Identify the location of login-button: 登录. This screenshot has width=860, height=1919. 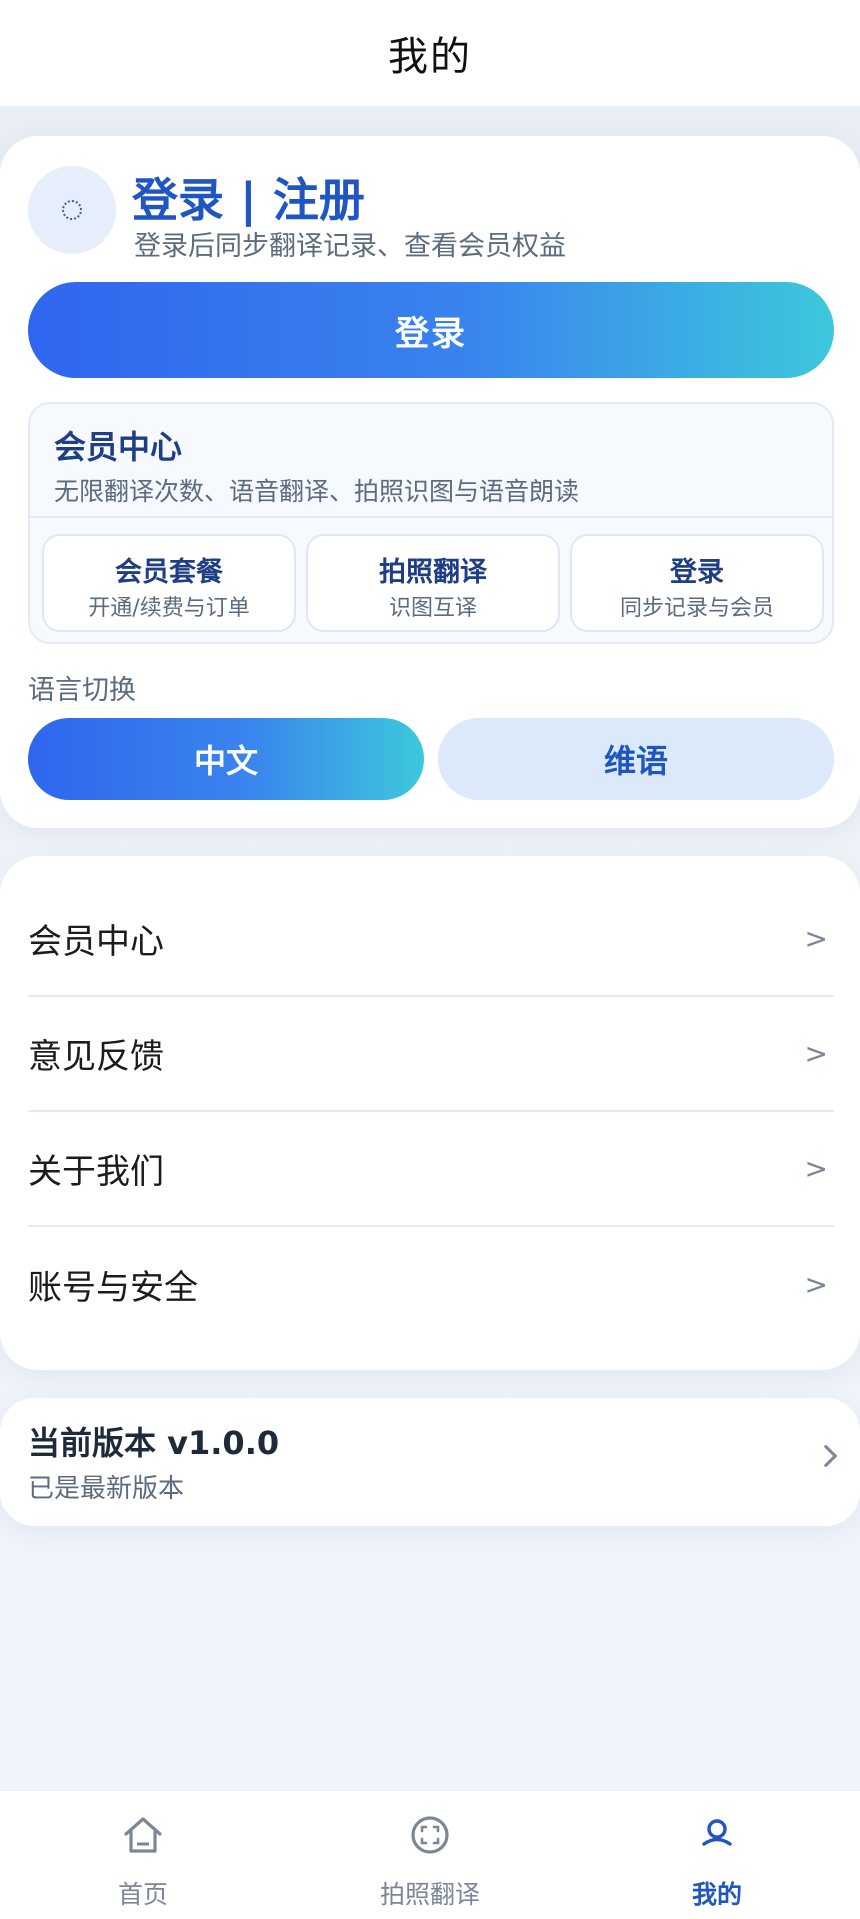
(431, 330).